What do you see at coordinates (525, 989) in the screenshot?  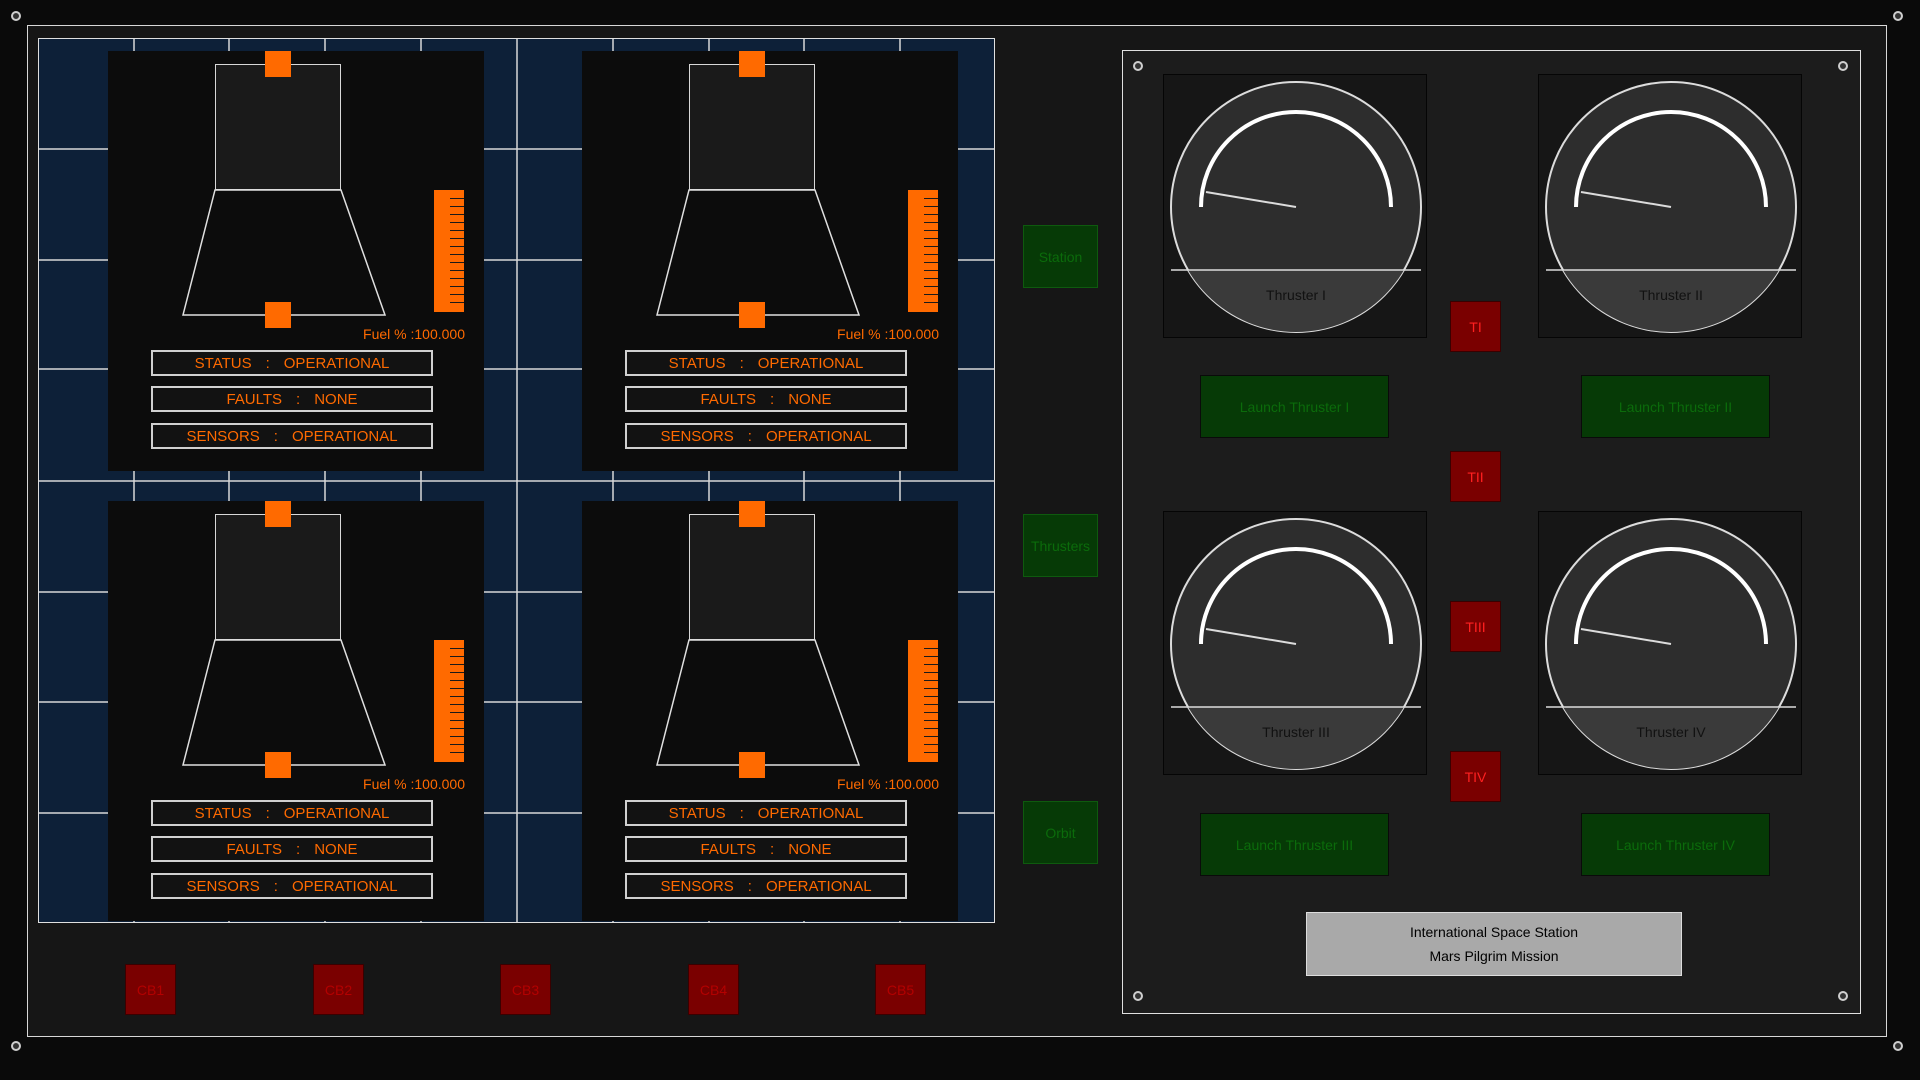 I see `circuit-breaker-3: CB3` at bounding box center [525, 989].